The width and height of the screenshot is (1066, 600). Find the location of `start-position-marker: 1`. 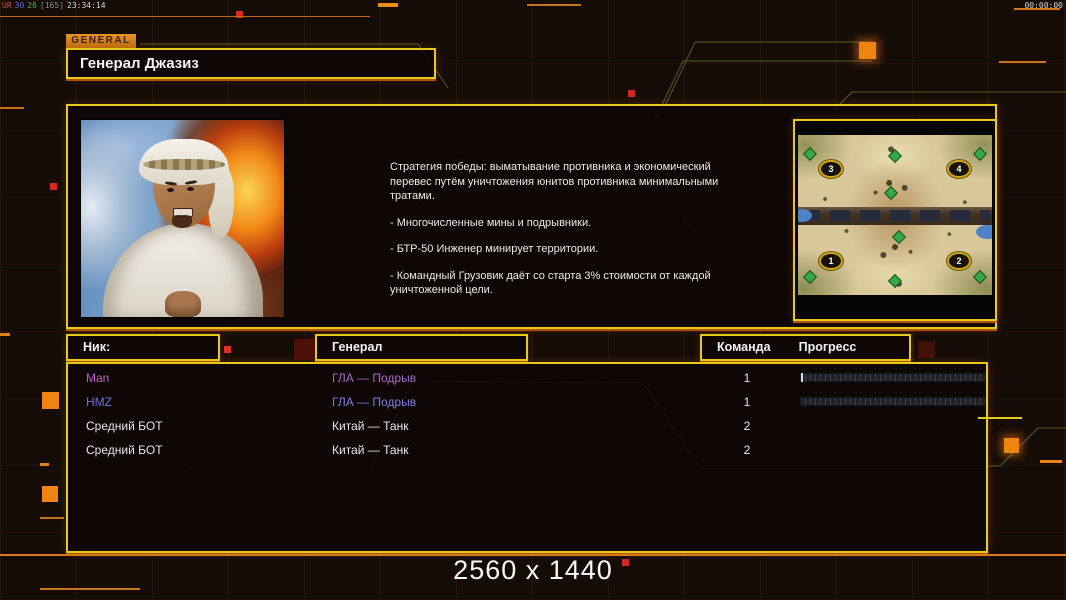

start-position-marker: 1 is located at coordinates (830, 261).